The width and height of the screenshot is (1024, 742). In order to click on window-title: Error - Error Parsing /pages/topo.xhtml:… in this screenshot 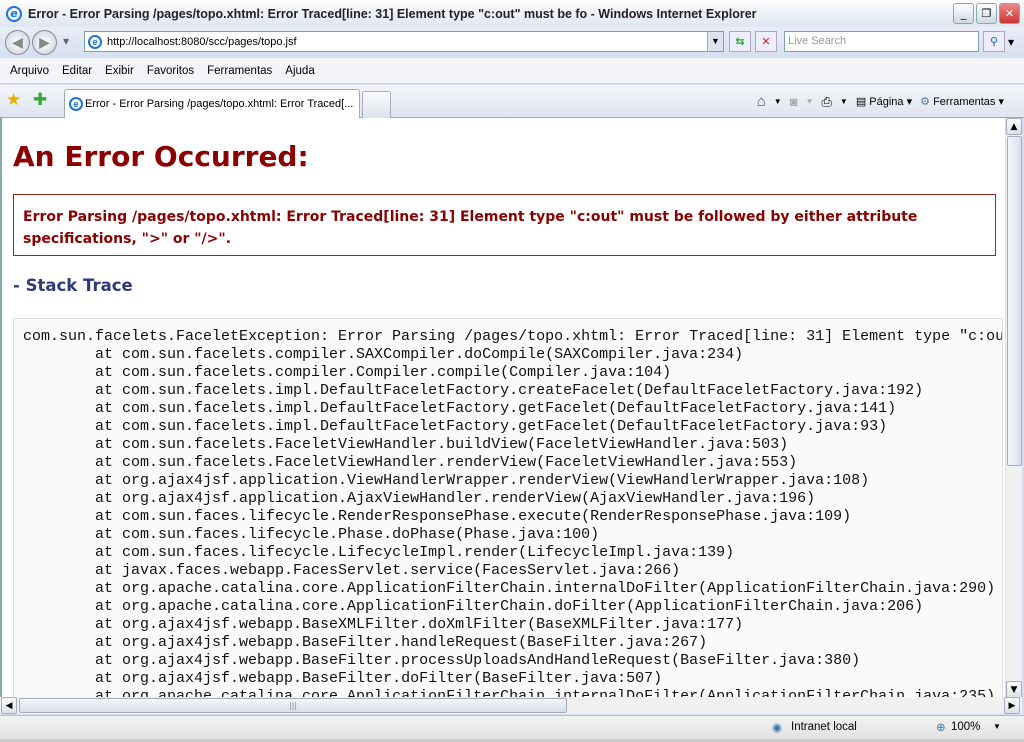, I will do `click(392, 13)`.